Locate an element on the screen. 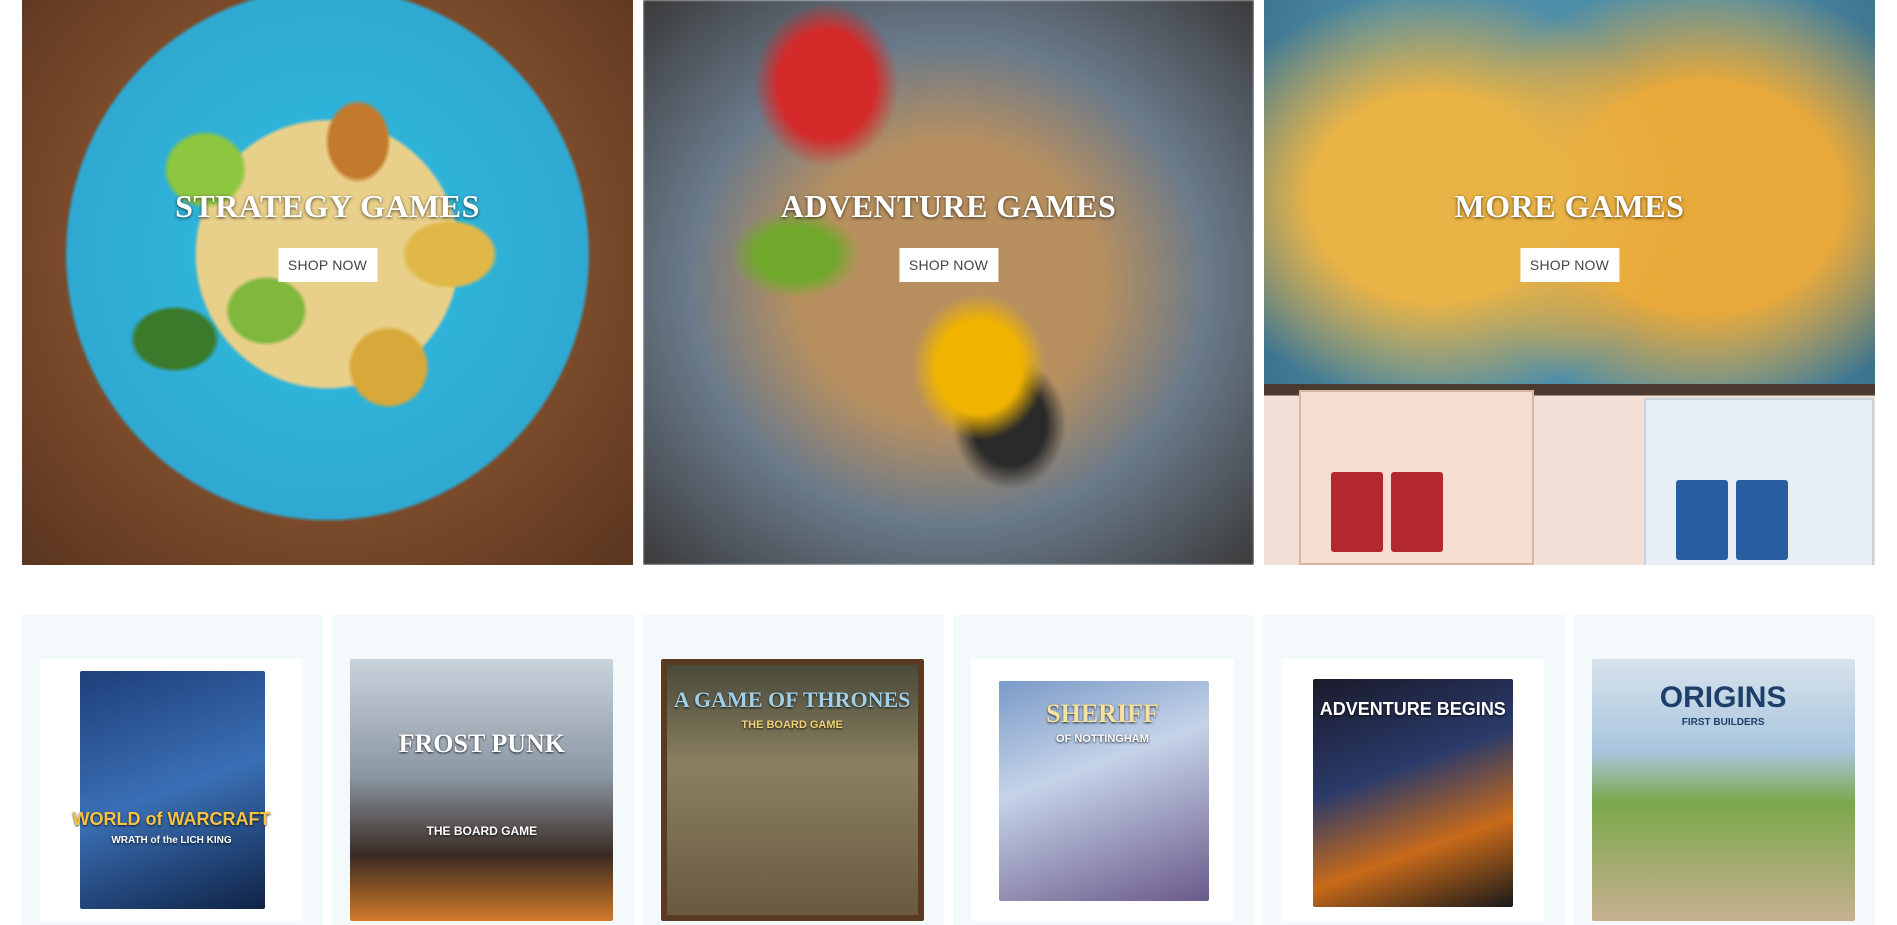  product-card: FROST PUNK THE BOARD GAME is located at coordinates (483, 770).